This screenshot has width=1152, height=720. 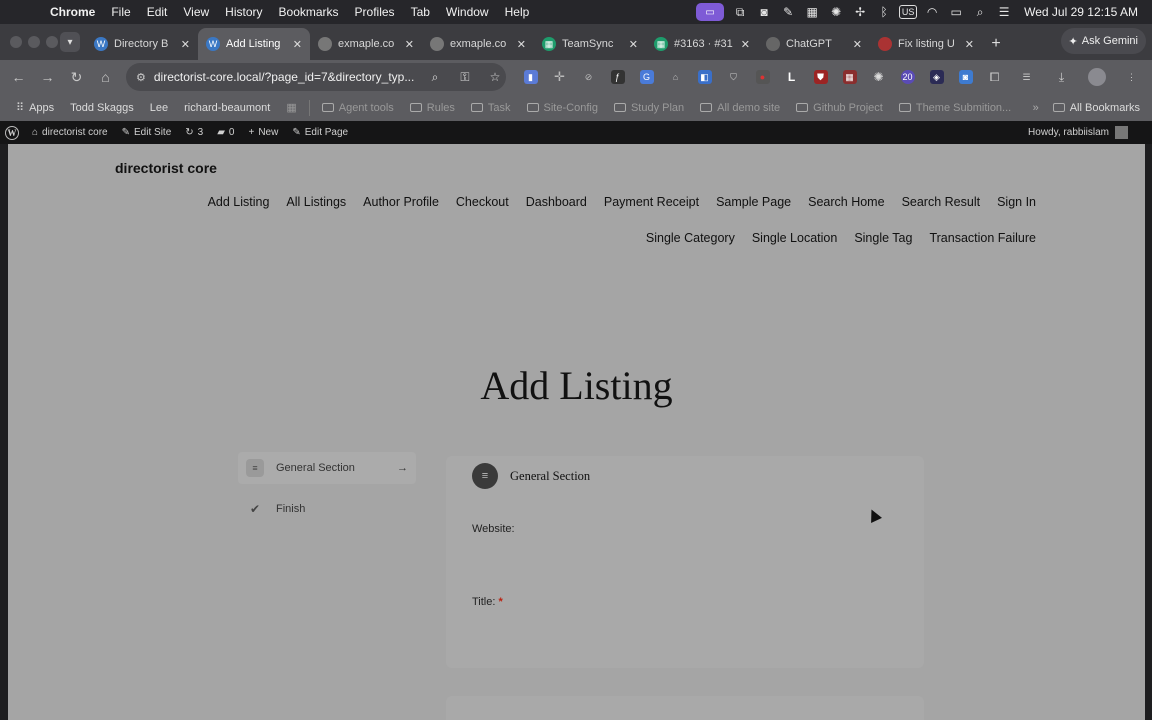 What do you see at coordinates (651, 202) in the screenshot?
I see `nav-link: Payment Receipt` at bounding box center [651, 202].